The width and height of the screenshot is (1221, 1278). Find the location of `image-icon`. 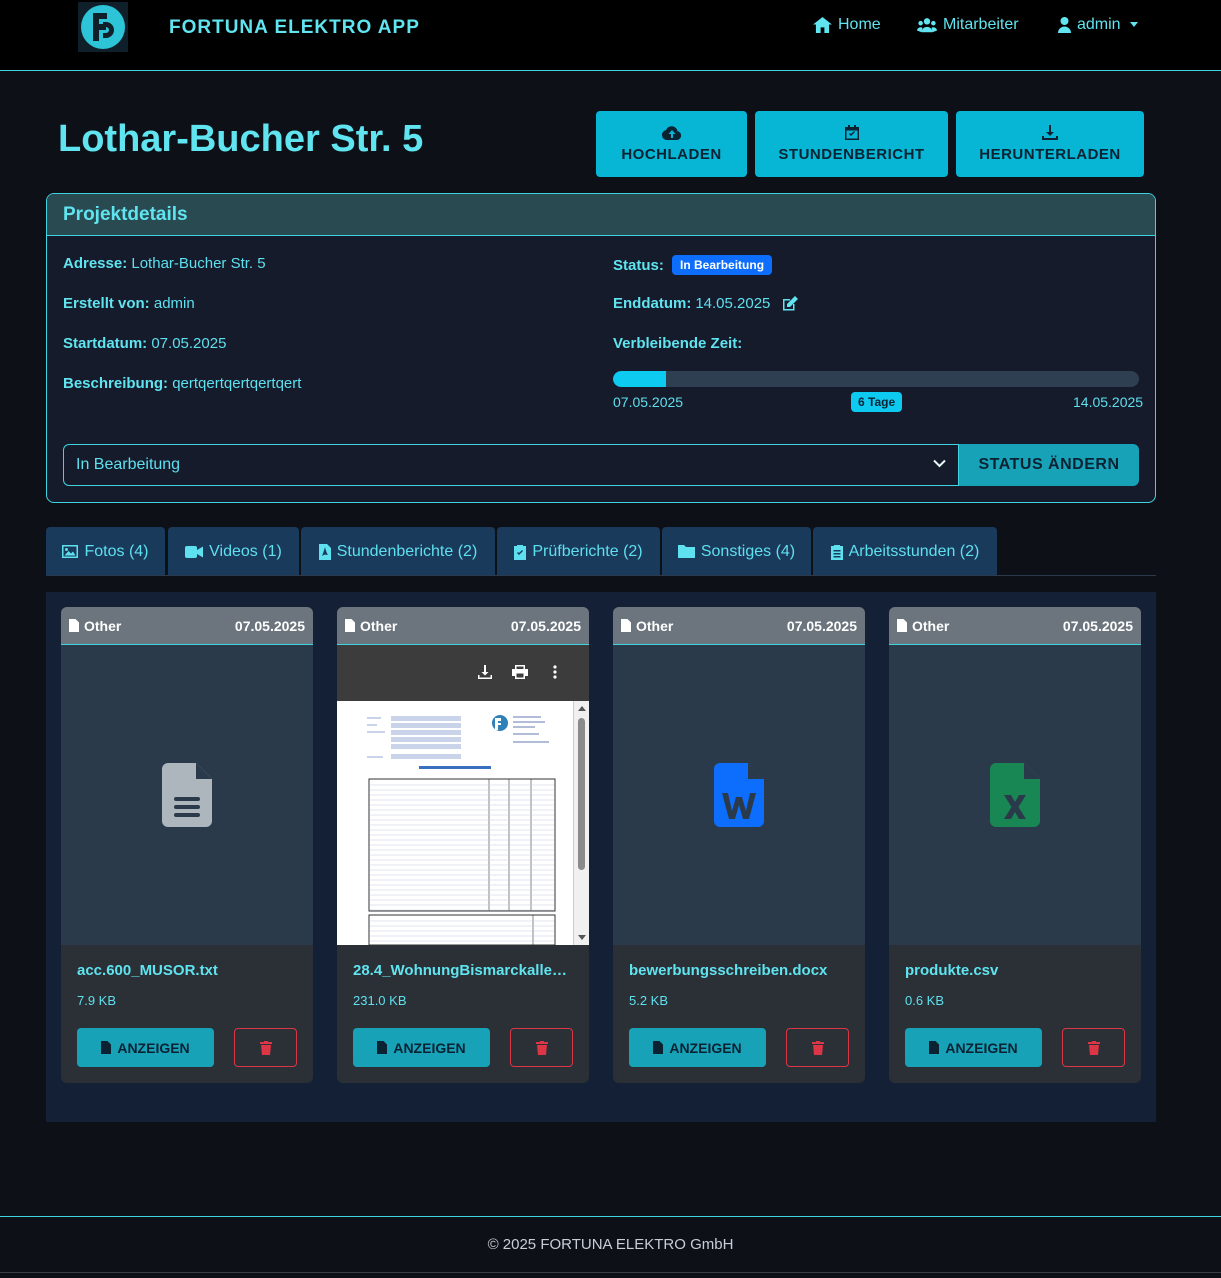

image-icon is located at coordinates (70, 551).